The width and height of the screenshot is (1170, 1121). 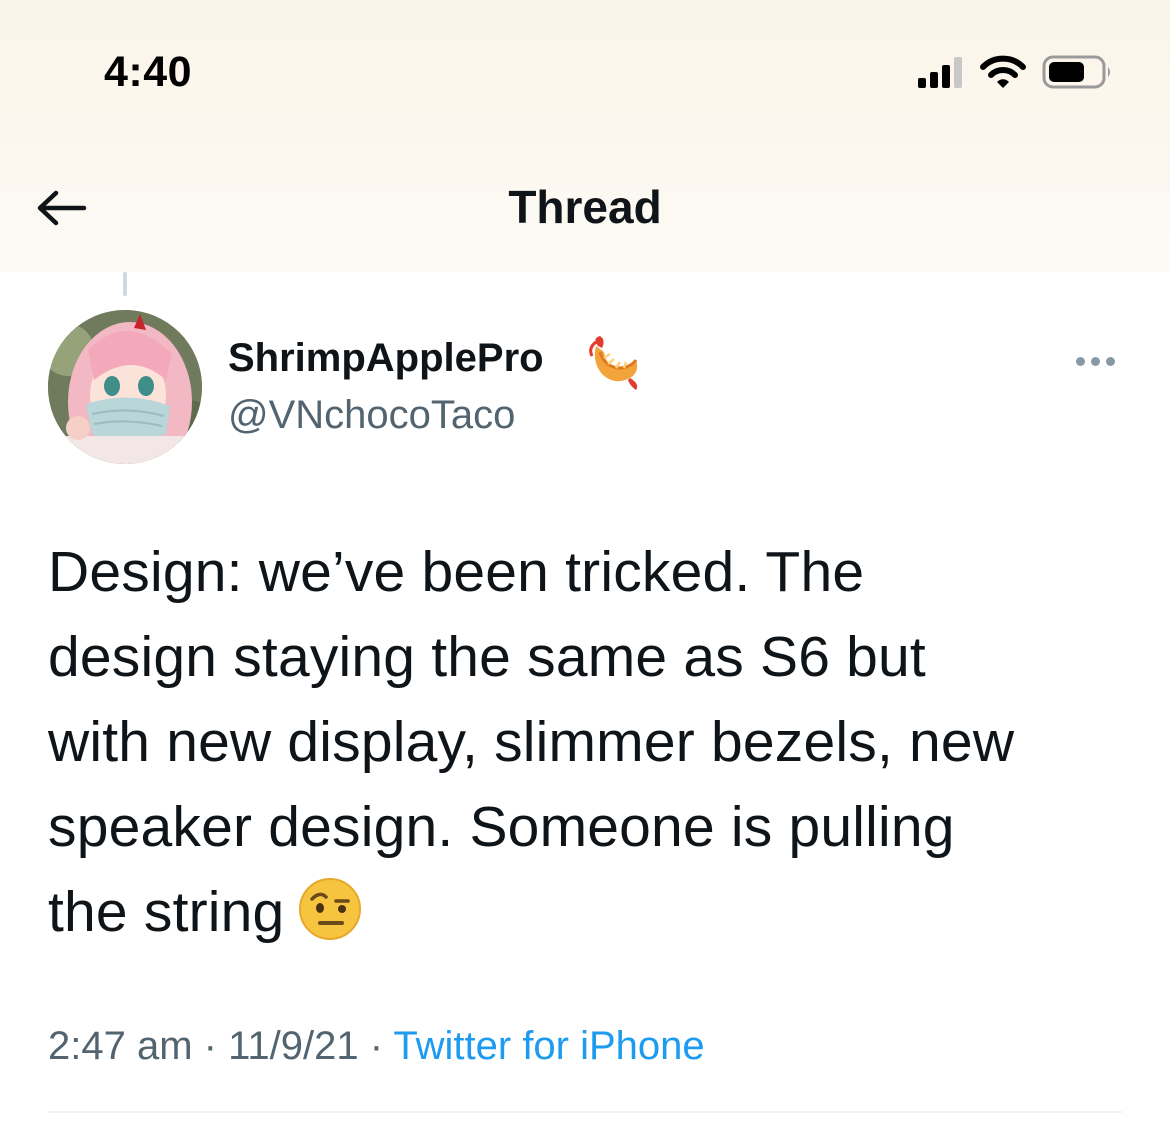 What do you see at coordinates (588, 912) in the screenshot?
I see `tweet-text-last-line: the string` at bounding box center [588, 912].